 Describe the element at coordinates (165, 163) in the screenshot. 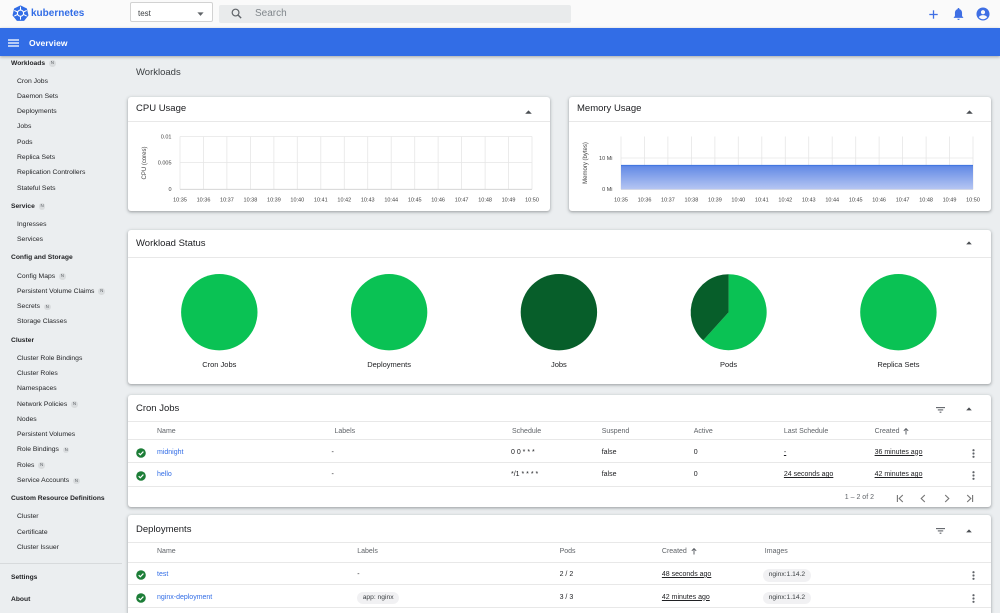

I see `svg-text: 0.005` at that location.